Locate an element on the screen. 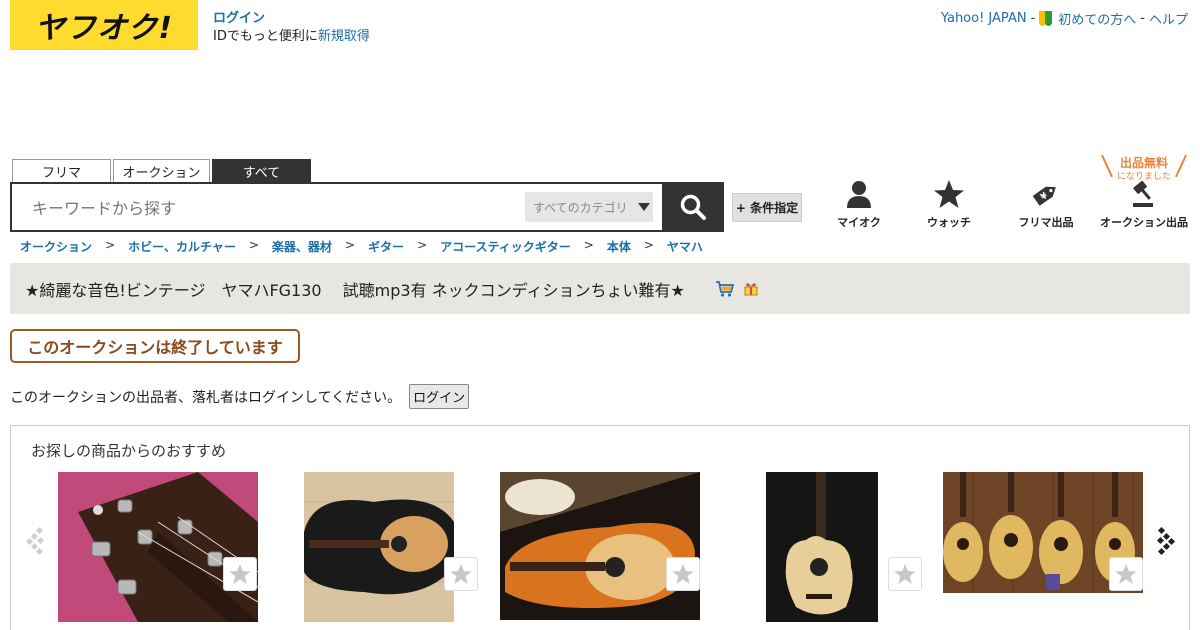 Image resolution: width=1200 pixels, height=630 pixels. yahuoku-logo: ヤフオク! is located at coordinates (104, 25).